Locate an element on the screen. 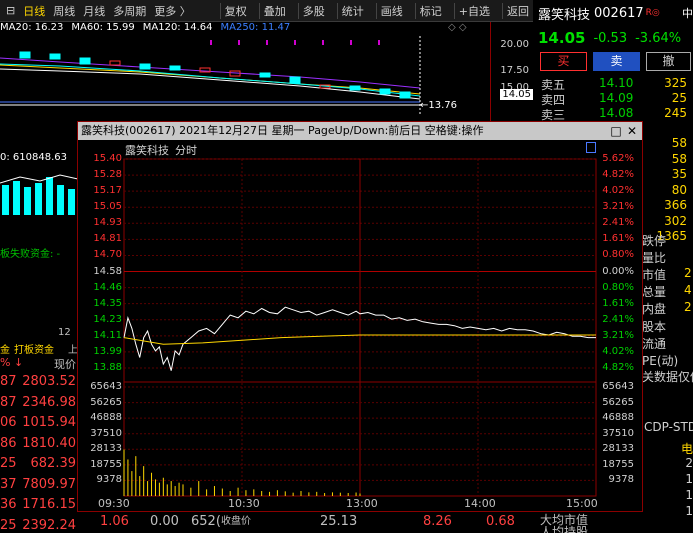 The image size is (693, 533). tool-adjust-button: 复权 is located at coordinates (235, 10).